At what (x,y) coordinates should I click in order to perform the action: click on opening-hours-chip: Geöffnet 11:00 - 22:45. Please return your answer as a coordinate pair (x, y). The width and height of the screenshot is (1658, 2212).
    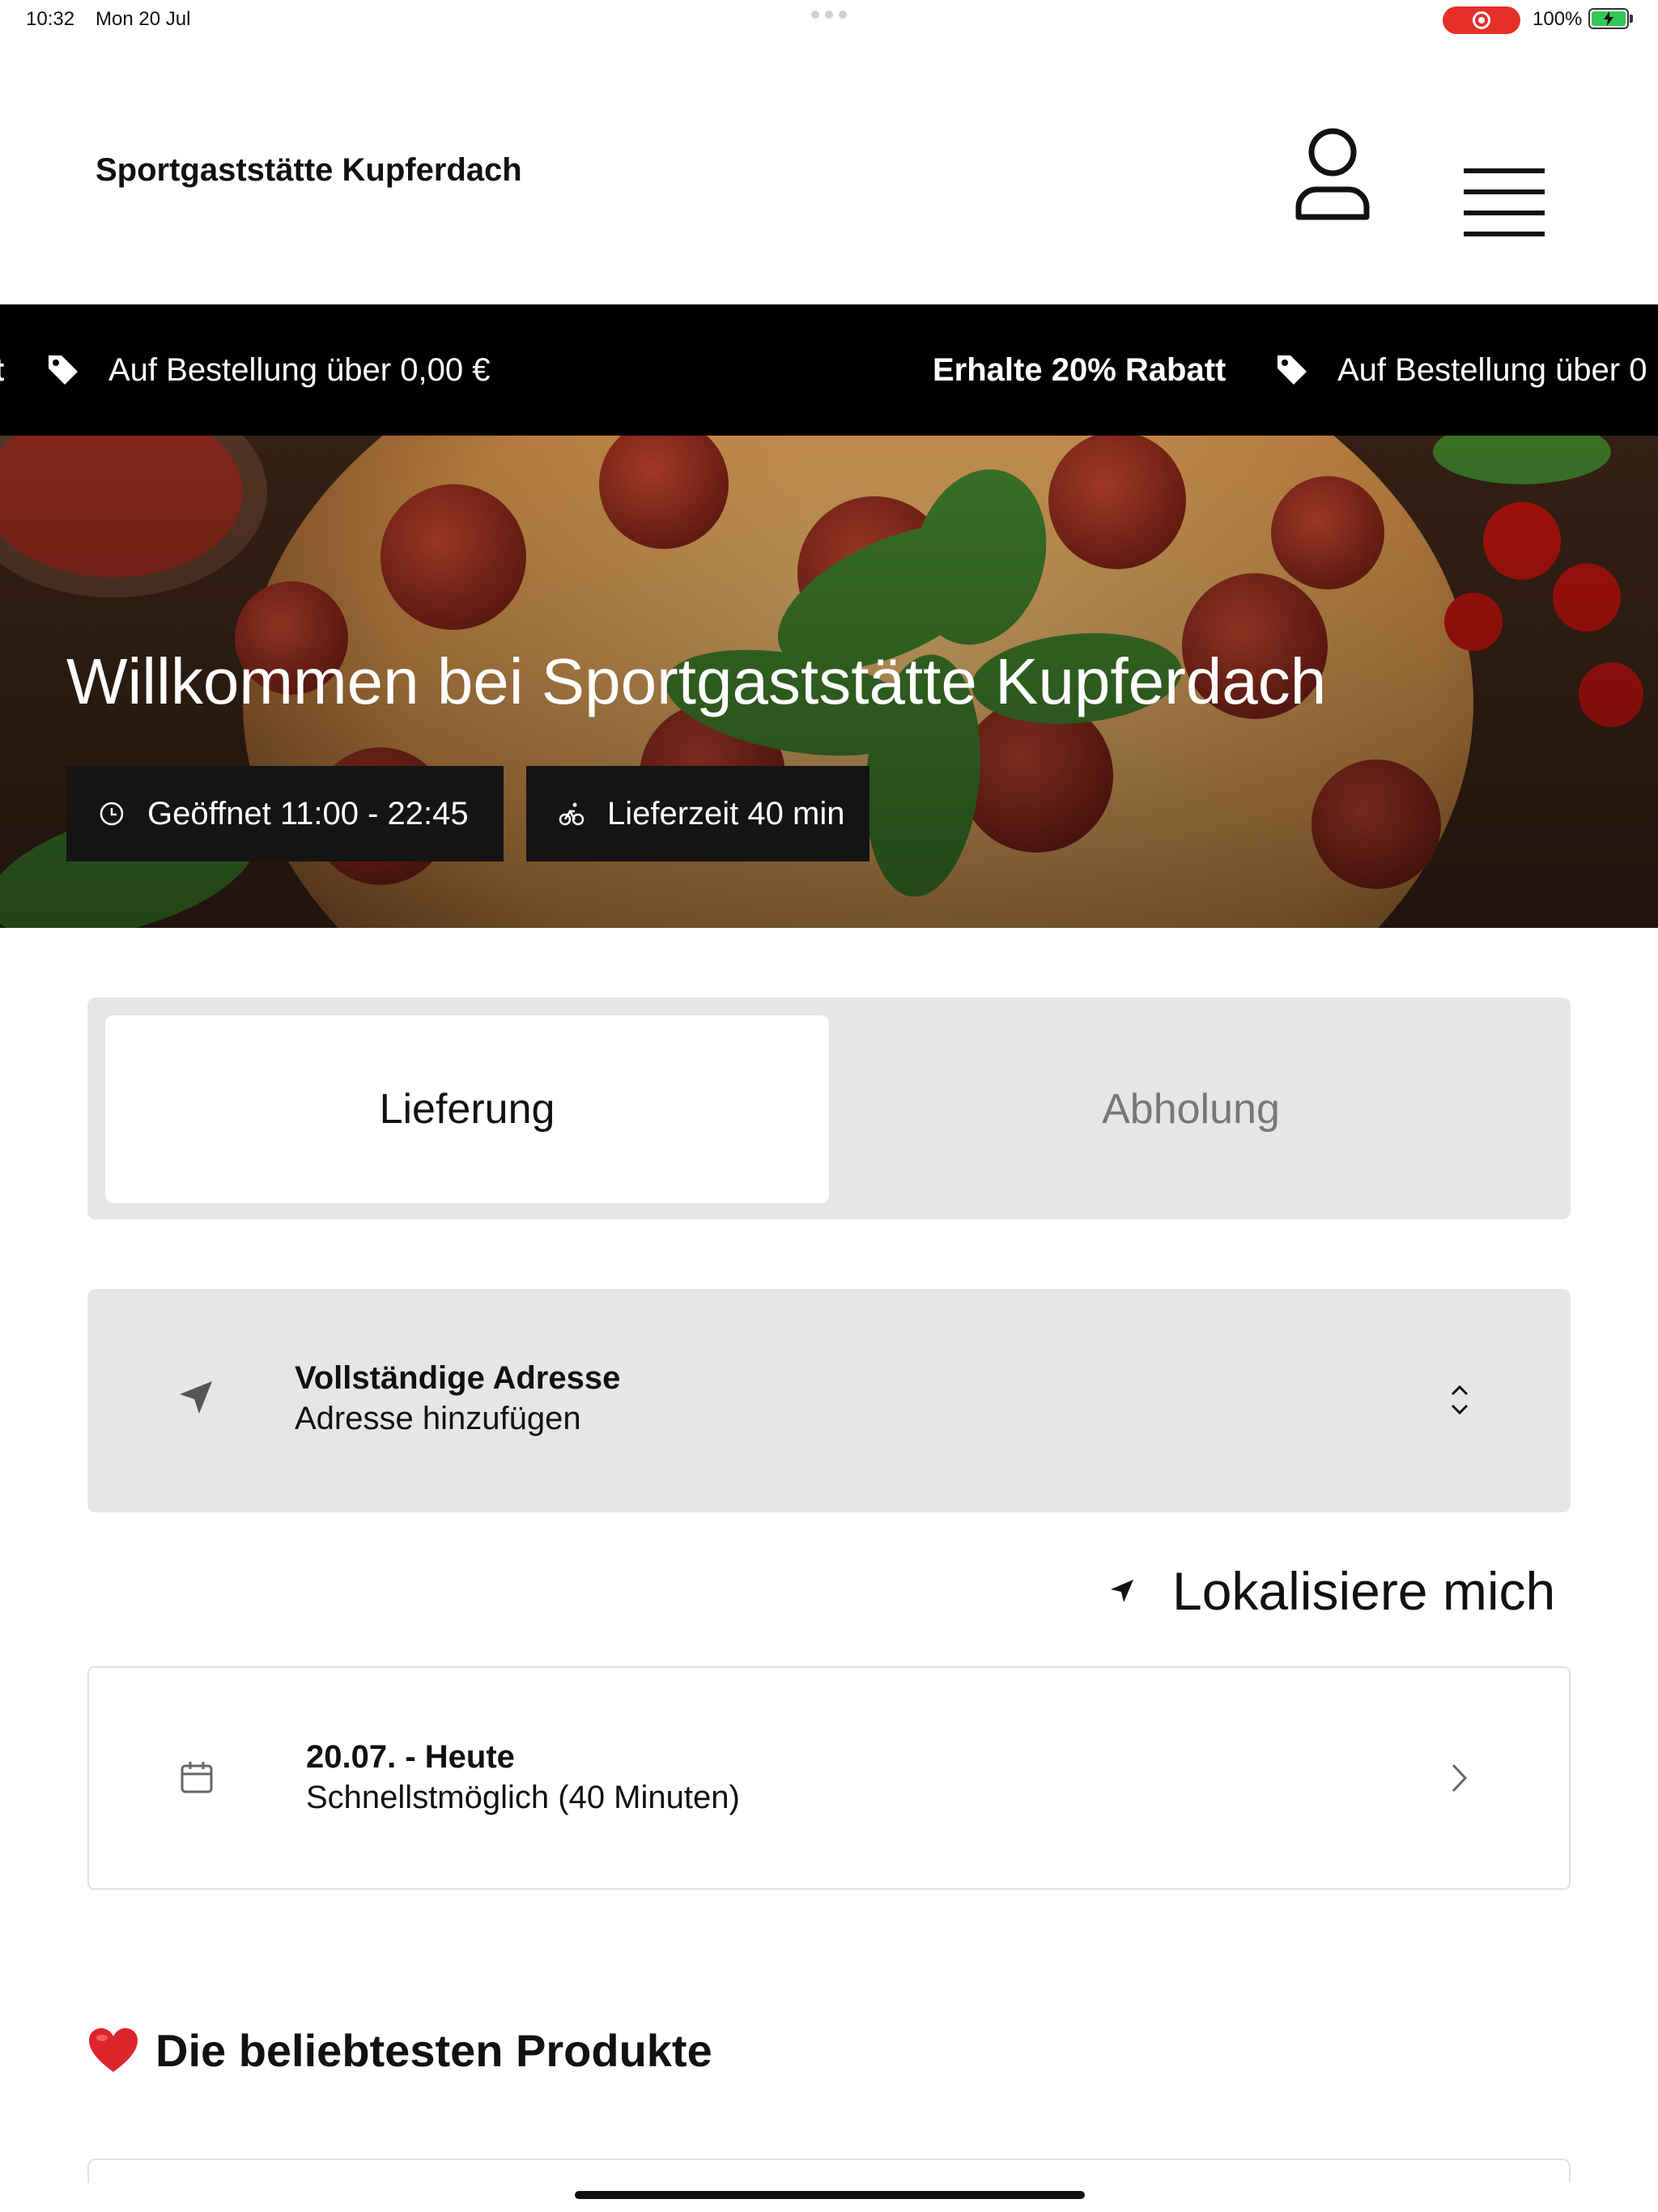
    Looking at the image, I should click on (285, 814).